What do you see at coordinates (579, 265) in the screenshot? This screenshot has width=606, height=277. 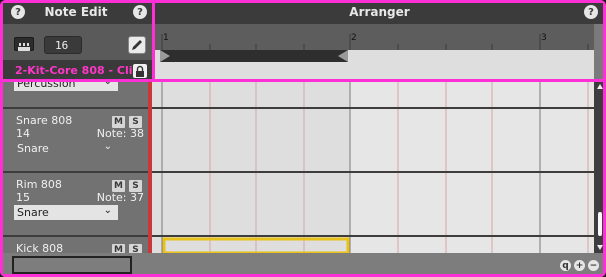 I see `zoom-in-icon: +` at bounding box center [579, 265].